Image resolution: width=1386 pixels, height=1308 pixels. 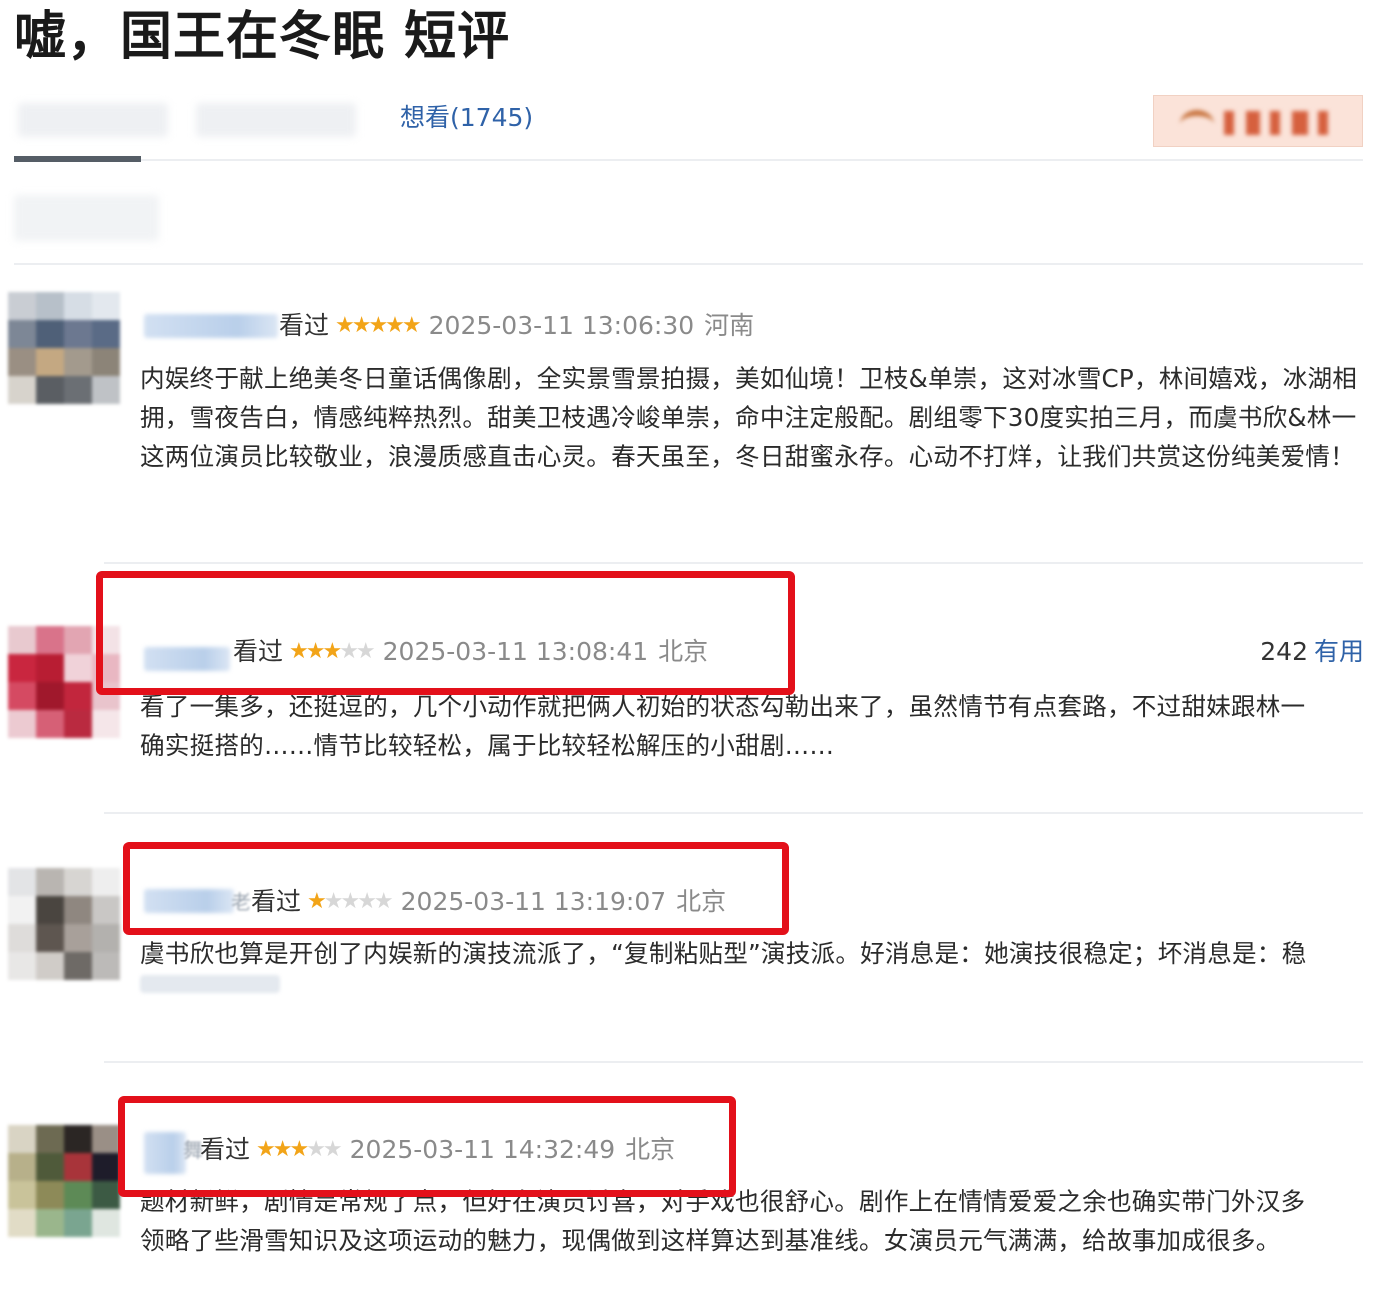 I want to click on page-title: 嘘，国王在冬眠 短评, so click(x=262, y=37).